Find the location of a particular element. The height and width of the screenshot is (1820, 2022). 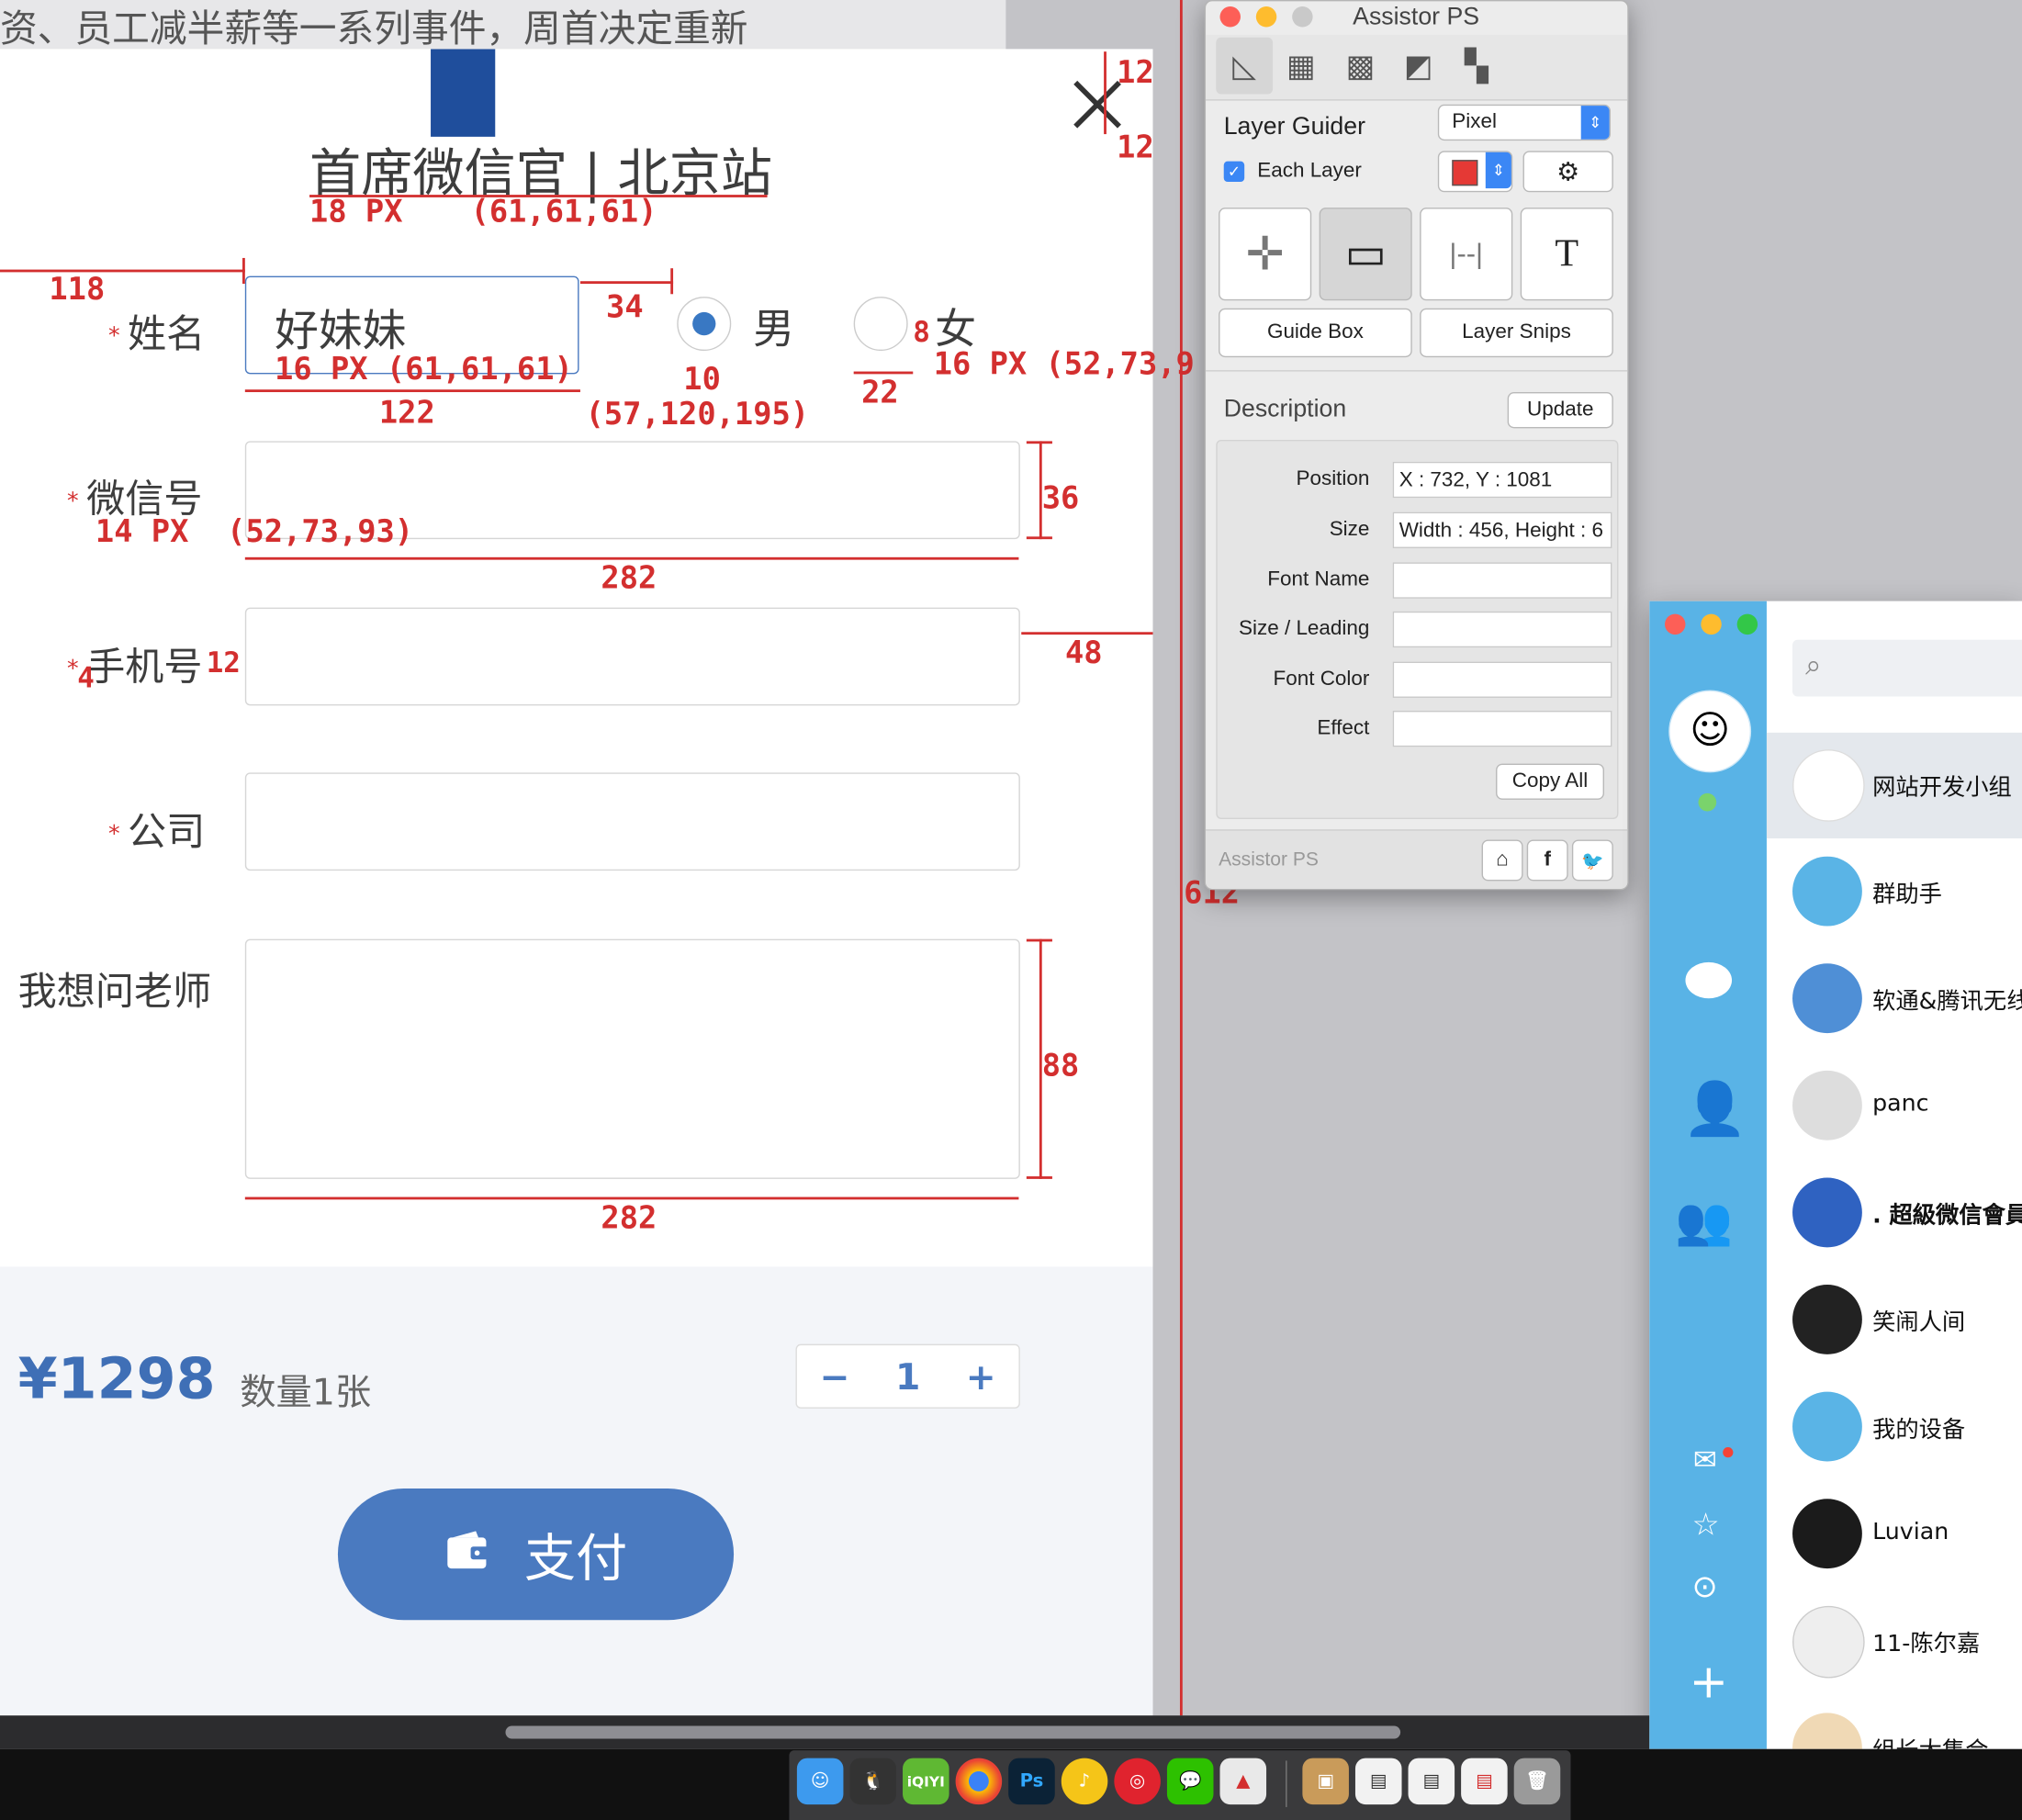

window-minimize-button is located at coordinates (1266, 17).